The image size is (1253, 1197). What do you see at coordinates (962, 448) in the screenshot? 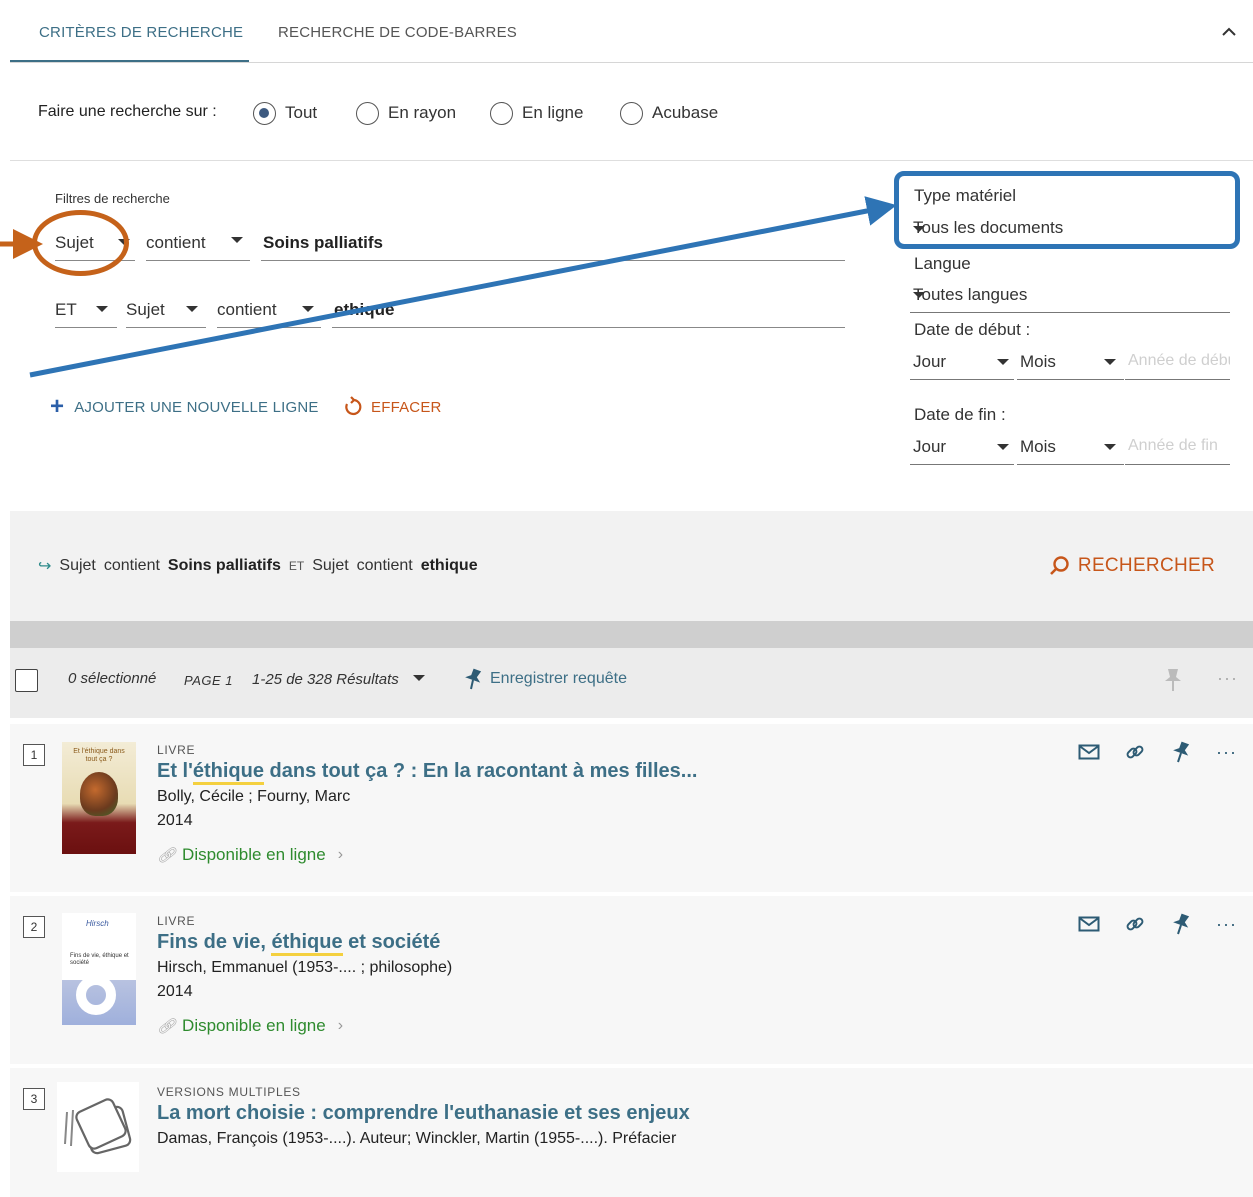
I see `end-day-select: Jour` at bounding box center [962, 448].